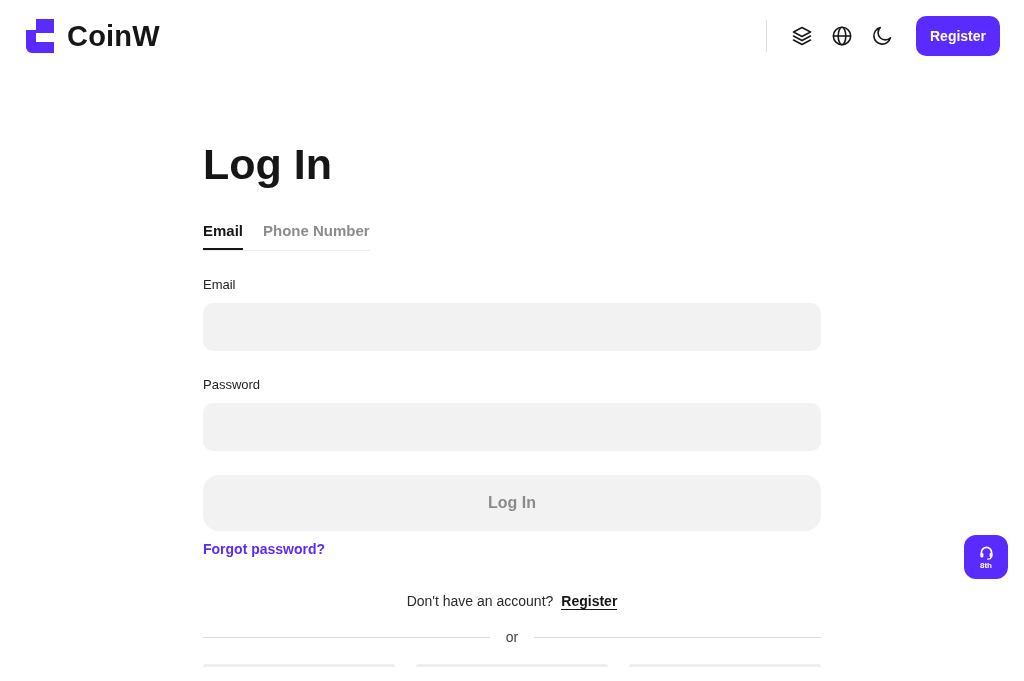  What do you see at coordinates (589, 601) in the screenshot?
I see `register-link: Register` at bounding box center [589, 601].